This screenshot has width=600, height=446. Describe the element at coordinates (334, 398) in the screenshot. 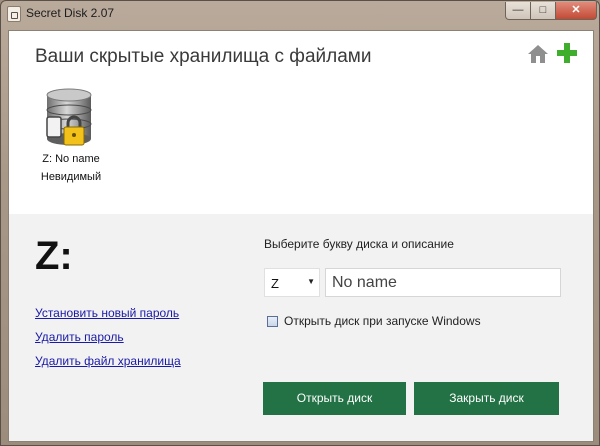

I see `open-disk-button: Открыть диск` at that location.